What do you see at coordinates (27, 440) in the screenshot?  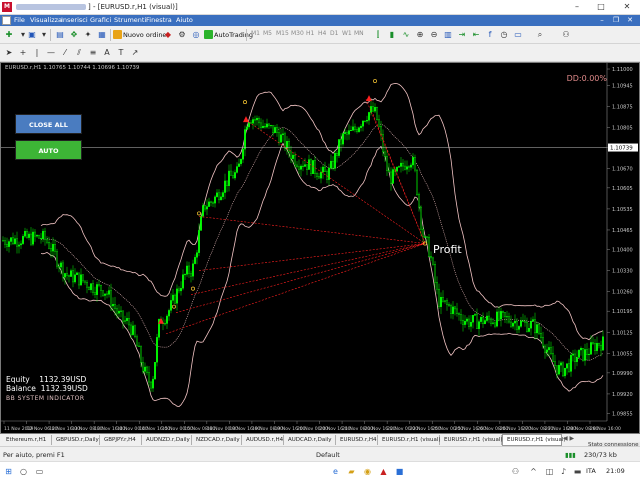 I see `tab-ethereum-h1: Ethereum.r,H1` at bounding box center [27, 440].